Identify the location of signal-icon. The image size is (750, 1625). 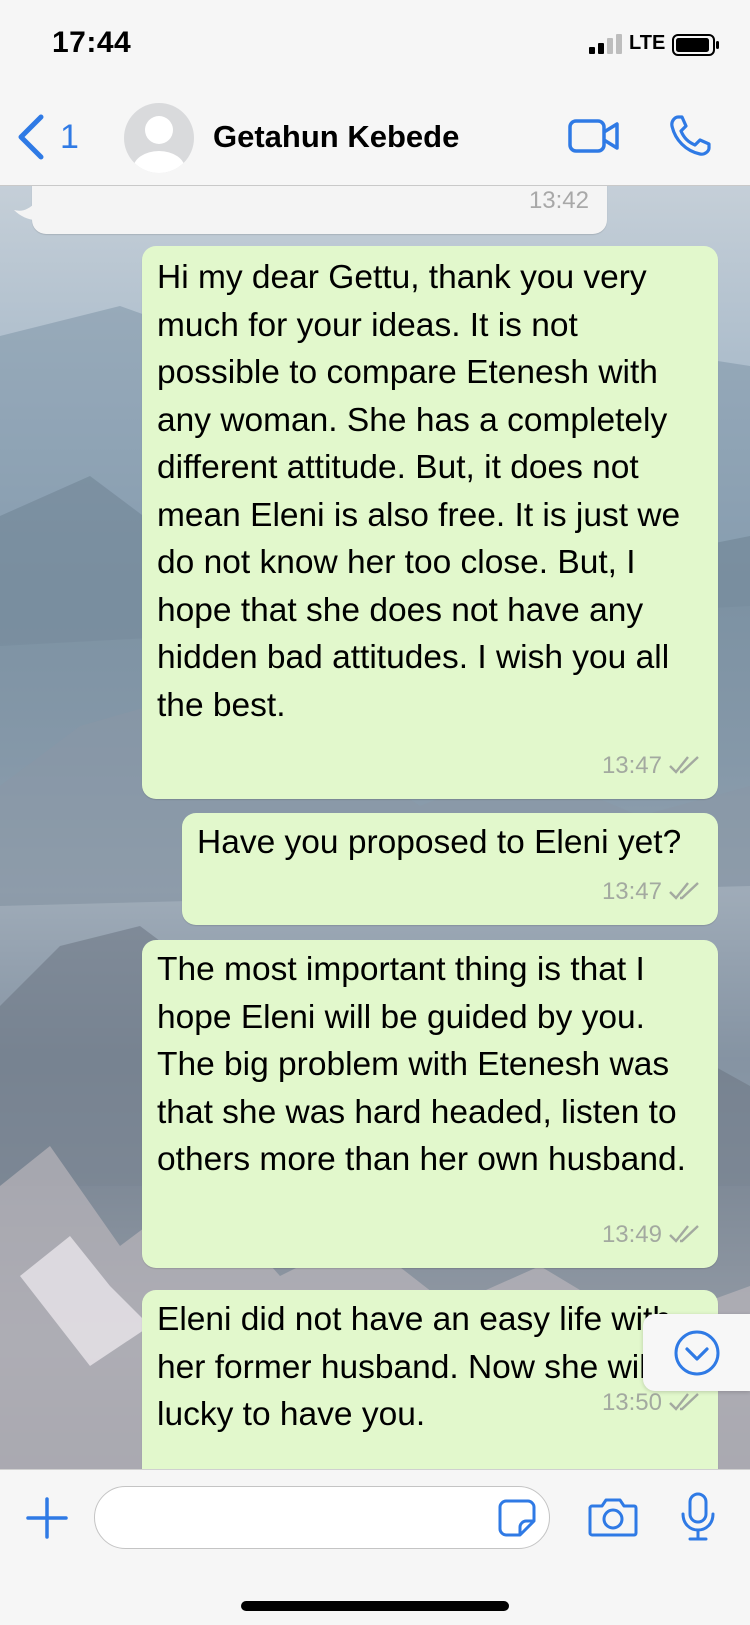
(605, 44).